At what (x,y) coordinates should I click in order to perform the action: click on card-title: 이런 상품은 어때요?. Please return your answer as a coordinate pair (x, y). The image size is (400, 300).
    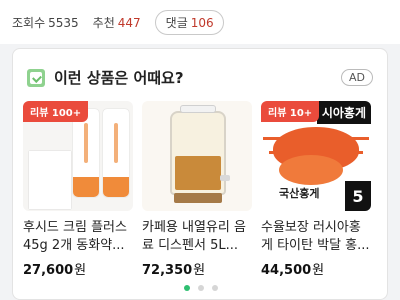
    Looking at the image, I should click on (119, 78).